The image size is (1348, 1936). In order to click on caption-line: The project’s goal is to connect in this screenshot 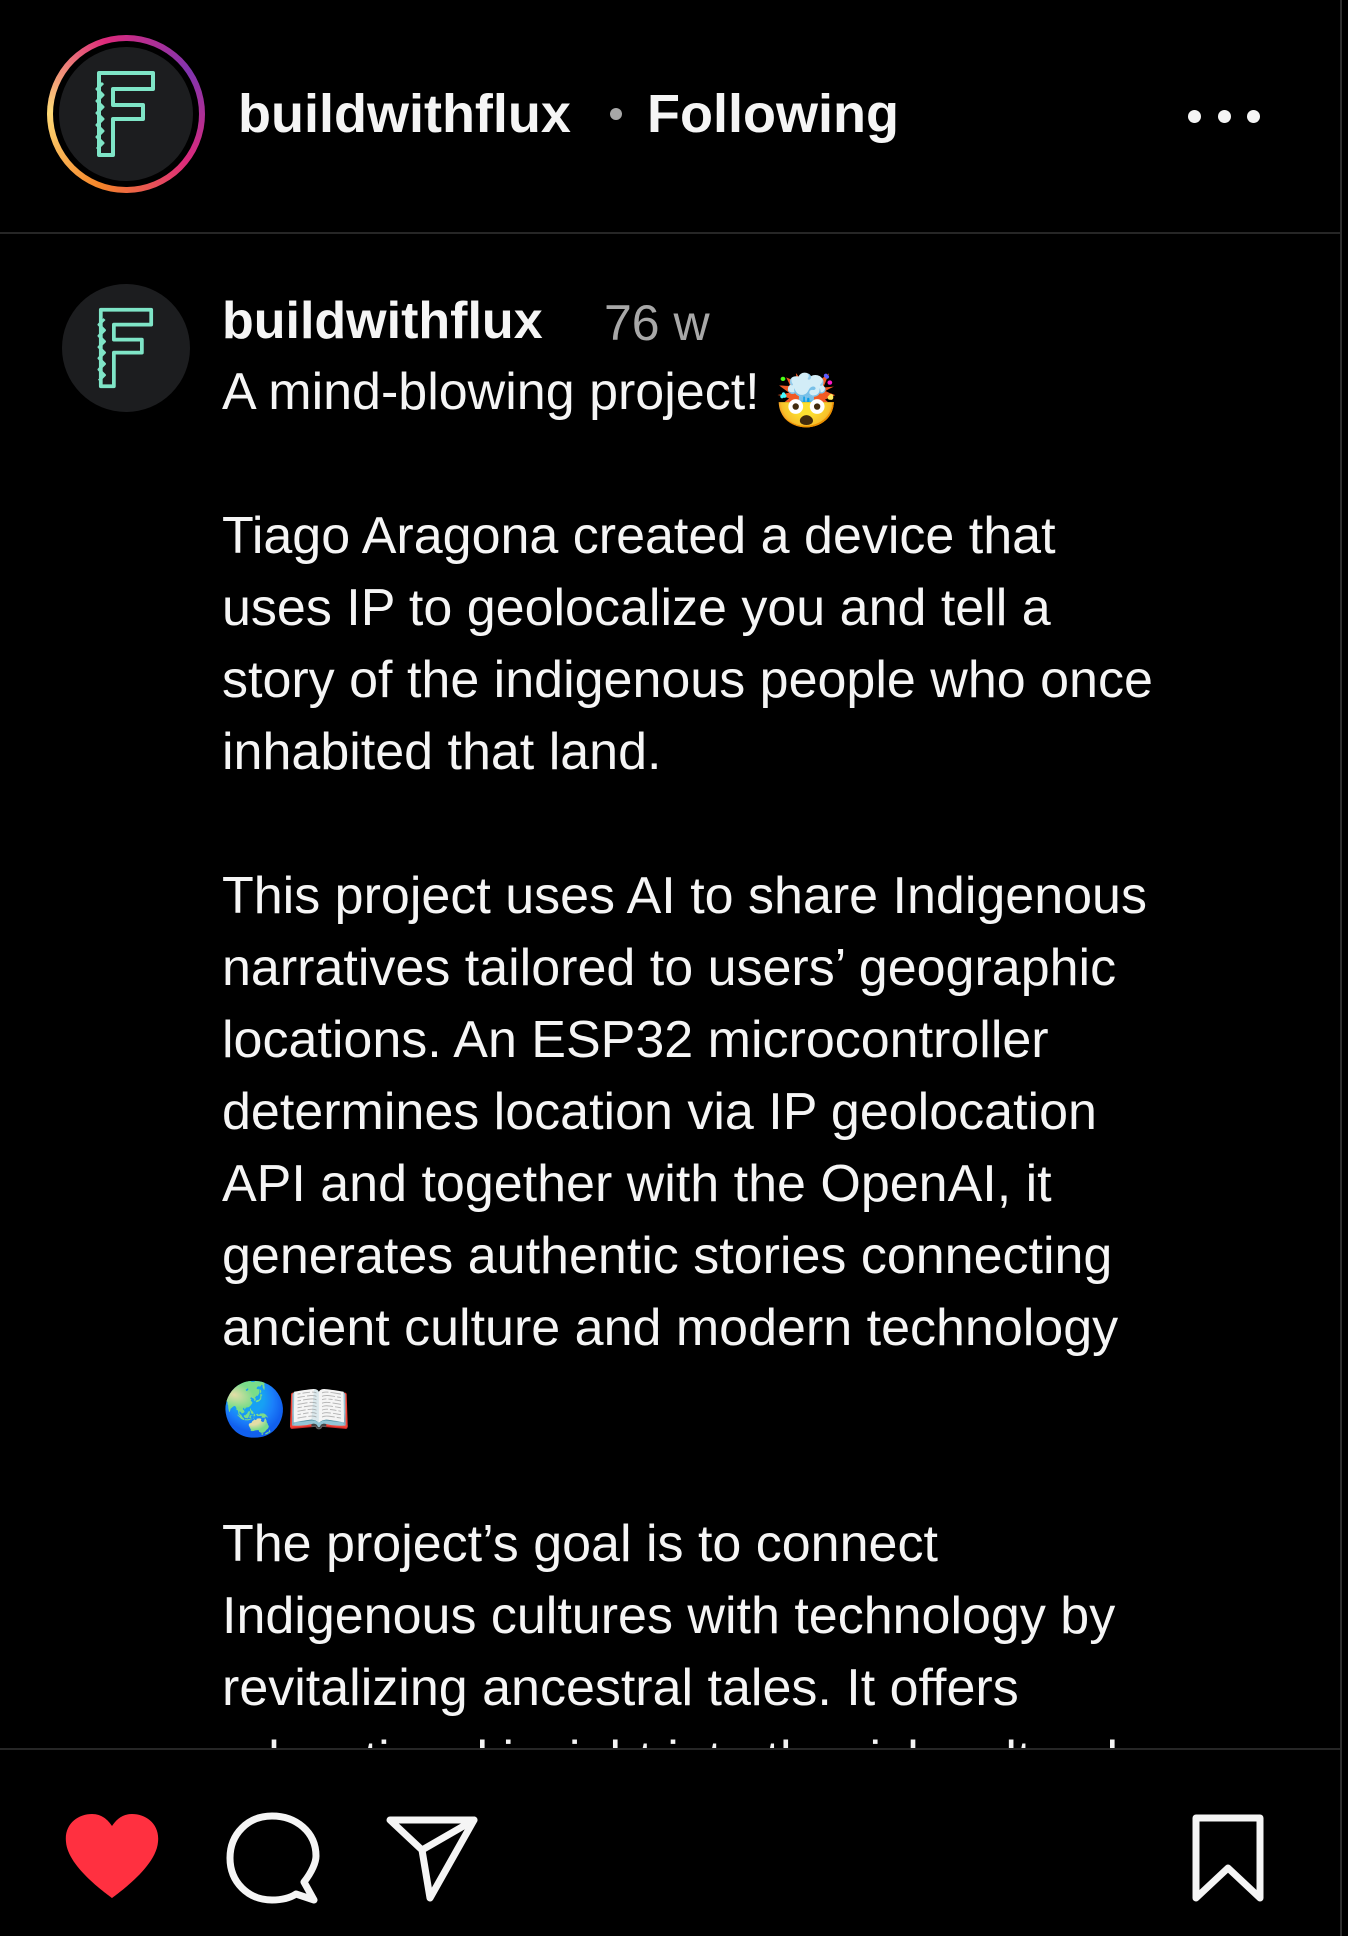, I will do `click(580, 1544)`.